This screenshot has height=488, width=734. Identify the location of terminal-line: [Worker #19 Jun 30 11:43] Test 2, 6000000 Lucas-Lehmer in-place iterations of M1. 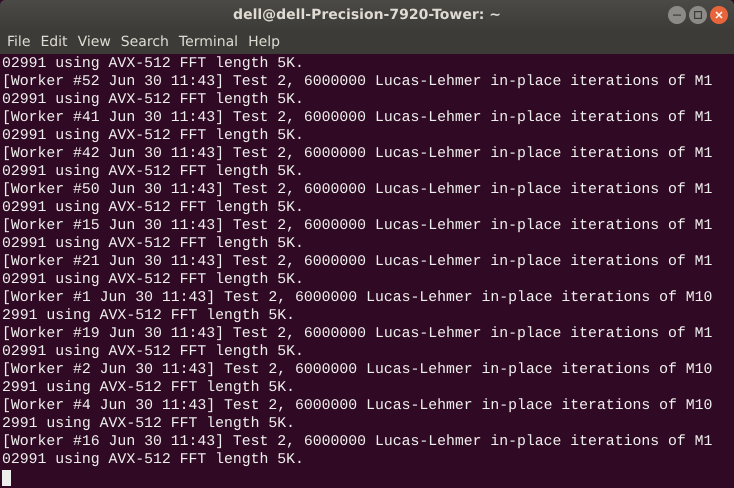
(358, 334).